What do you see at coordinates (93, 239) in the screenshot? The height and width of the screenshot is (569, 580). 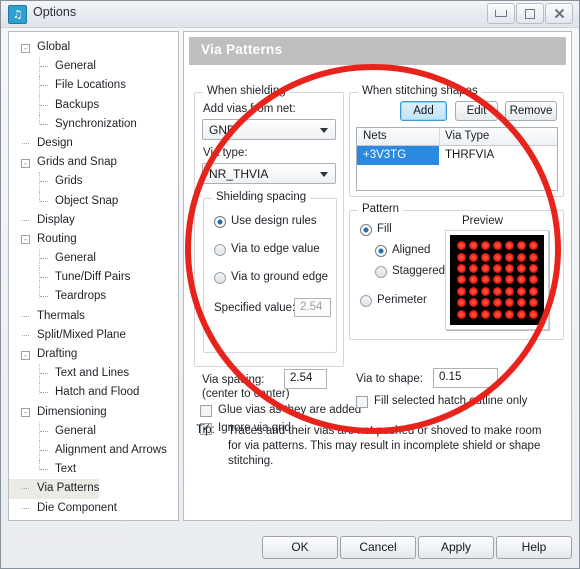 I see `sidebar-item-routing: - Routing` at bounding box center [93, 239].